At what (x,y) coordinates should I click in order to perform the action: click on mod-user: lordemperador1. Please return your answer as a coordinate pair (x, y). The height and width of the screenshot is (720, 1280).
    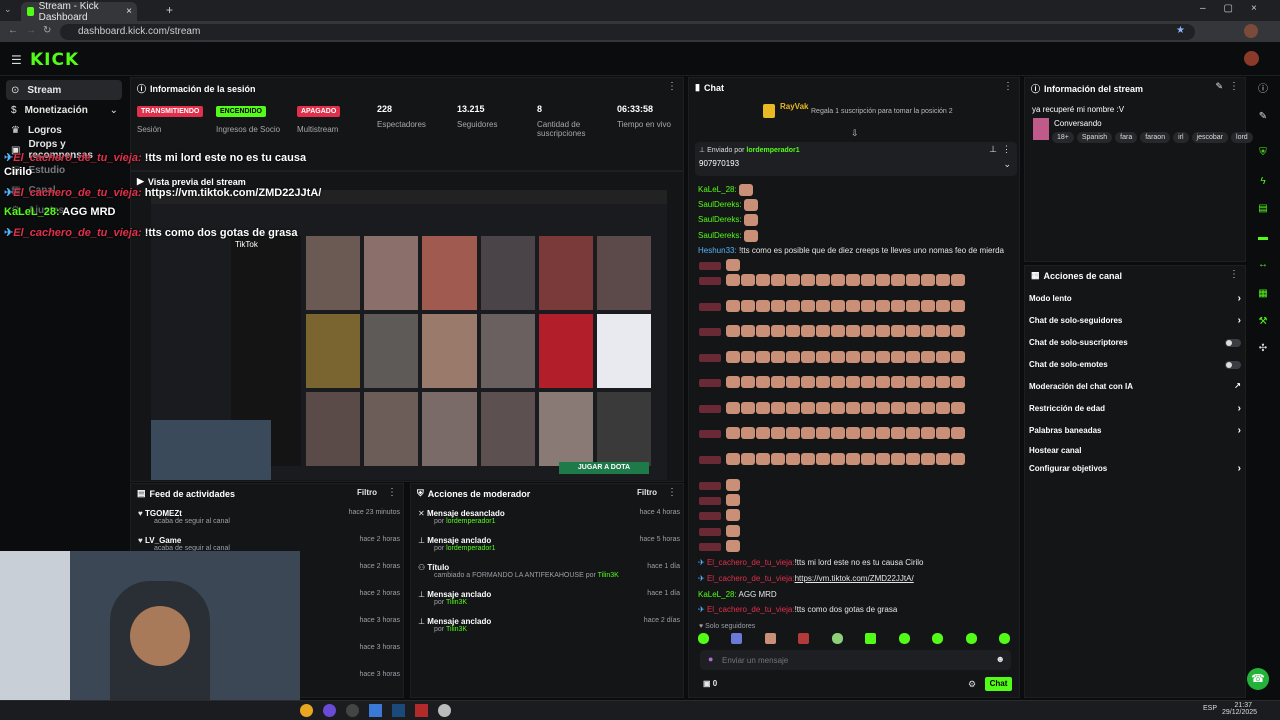
    Looking at the image, I should click on (470, 548).